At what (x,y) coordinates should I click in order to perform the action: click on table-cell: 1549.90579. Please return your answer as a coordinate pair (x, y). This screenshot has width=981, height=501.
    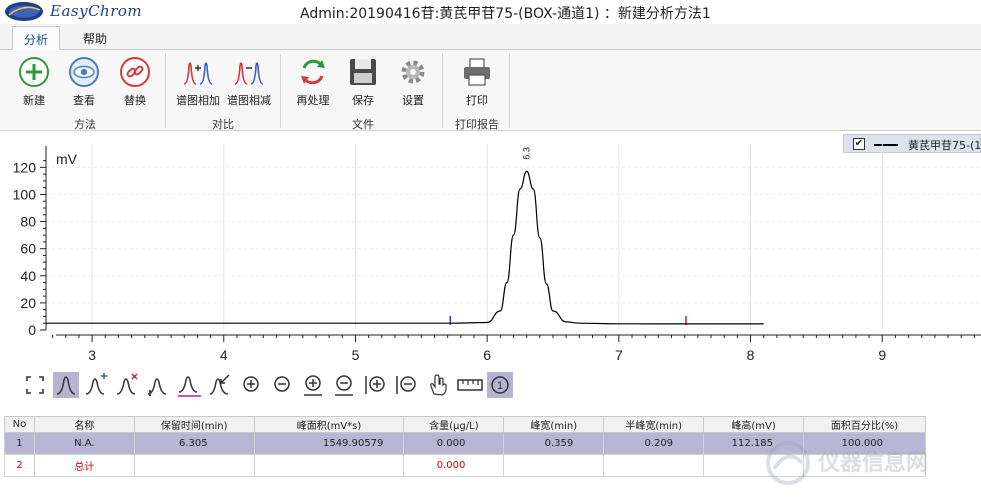
    Looking at the image, I should click on (329, 443).